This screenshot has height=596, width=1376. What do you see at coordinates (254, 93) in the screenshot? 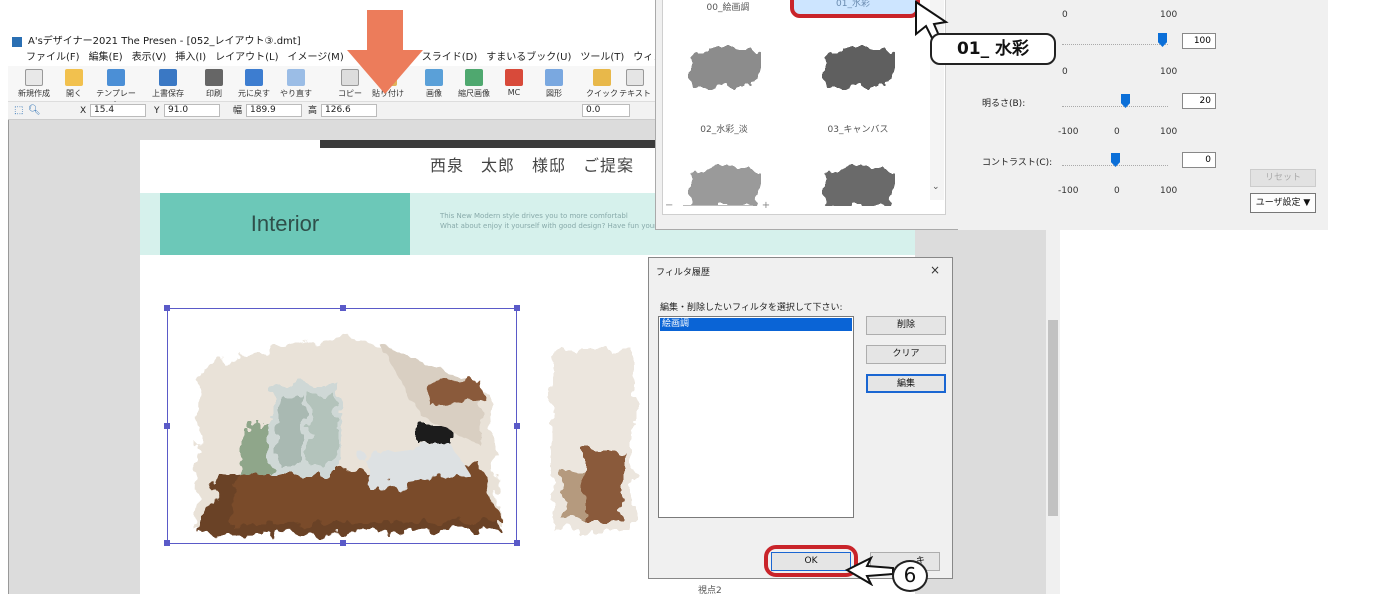
I see `undo-label: 元に戻す` at bounding box center [254, 93].